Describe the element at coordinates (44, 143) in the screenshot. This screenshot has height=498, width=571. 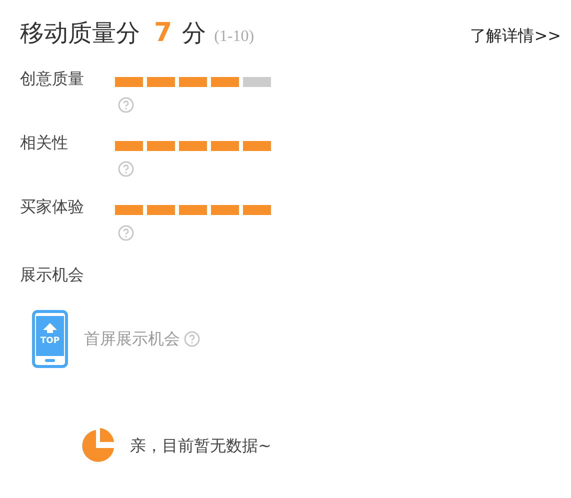
I see `metric-label: 相关性` at that location.